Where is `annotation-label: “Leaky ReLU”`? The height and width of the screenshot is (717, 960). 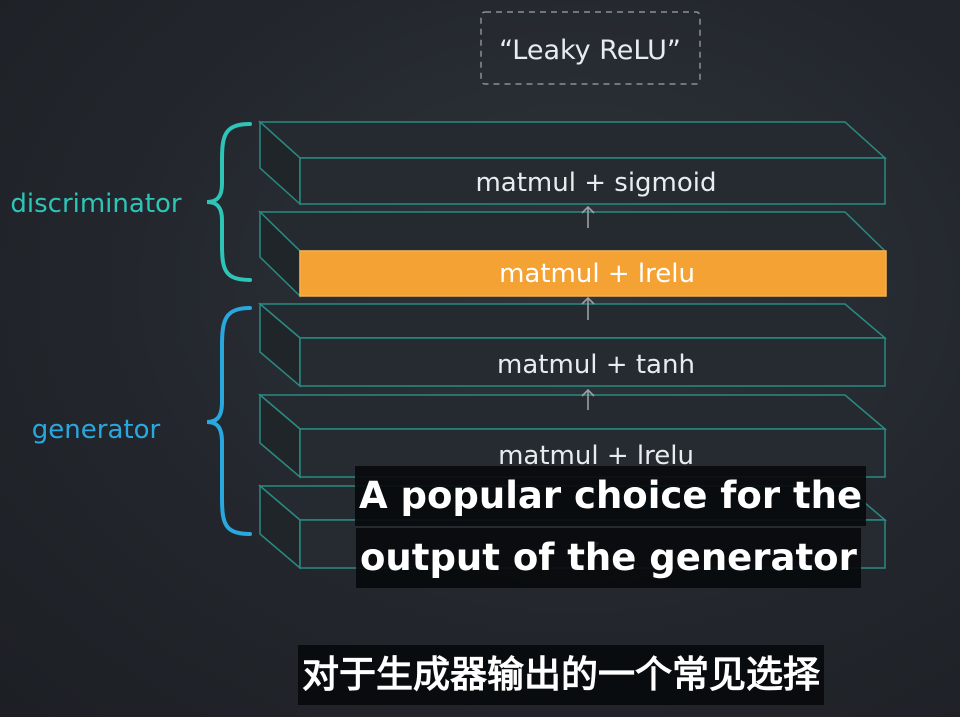
annotation-label: “Leaky ReLU” is located at coordinates (590, 50).